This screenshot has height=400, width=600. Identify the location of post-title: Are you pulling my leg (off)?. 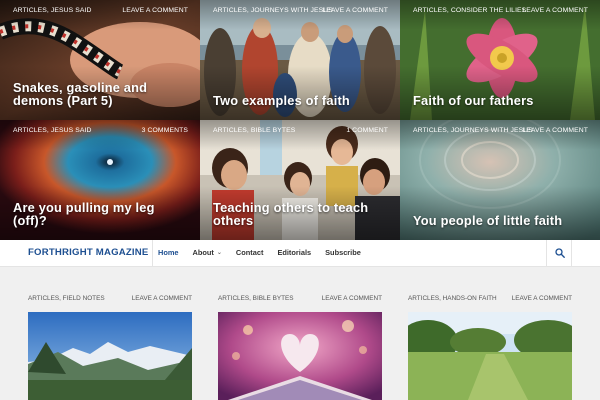
(100, 214).